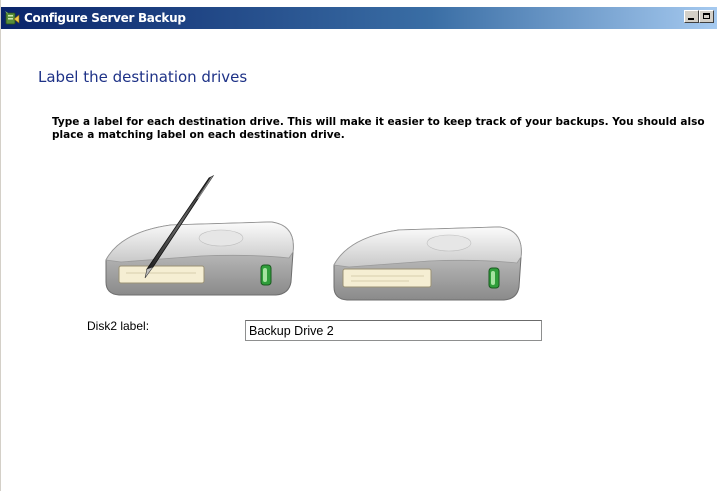  What do you see at coordinates (393, 330) in the screenshot?
I see `disk2-label-input` at bounding box center [393, 330].